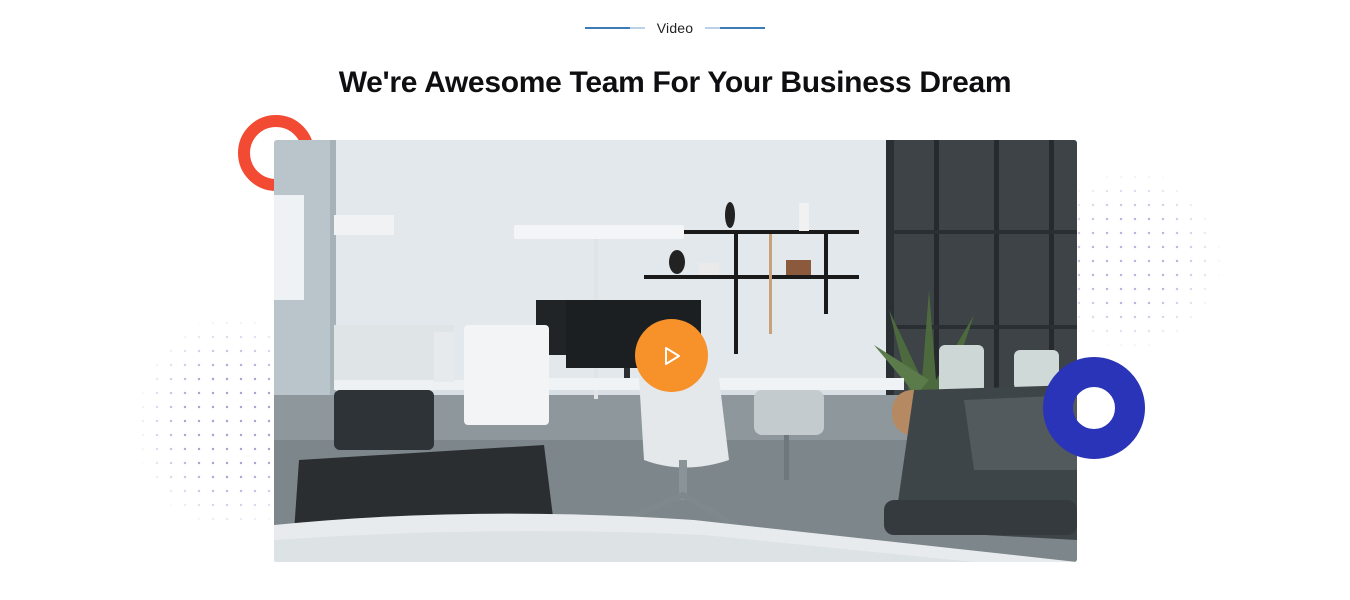 The image size is (1350, 600). What do you see at coordinates (1094, 408) in the screenshot?
I see `decorative-ring-blue` at bounding box center [1094, 408].